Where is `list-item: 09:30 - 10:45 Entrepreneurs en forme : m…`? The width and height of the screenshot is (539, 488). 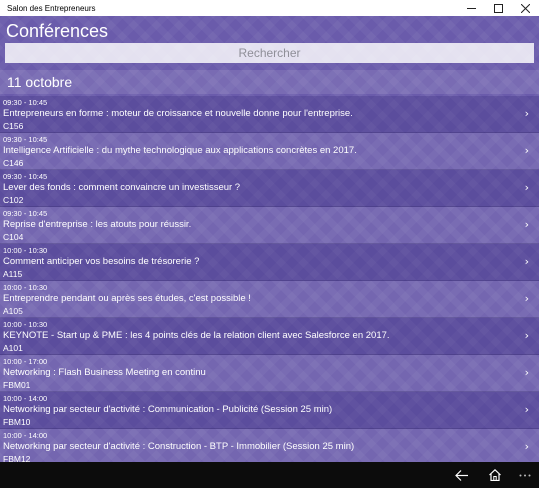
list-item: 09:30 - 10:45 Entrepreneurs en forme : m… is located at coordinates (269, 114).